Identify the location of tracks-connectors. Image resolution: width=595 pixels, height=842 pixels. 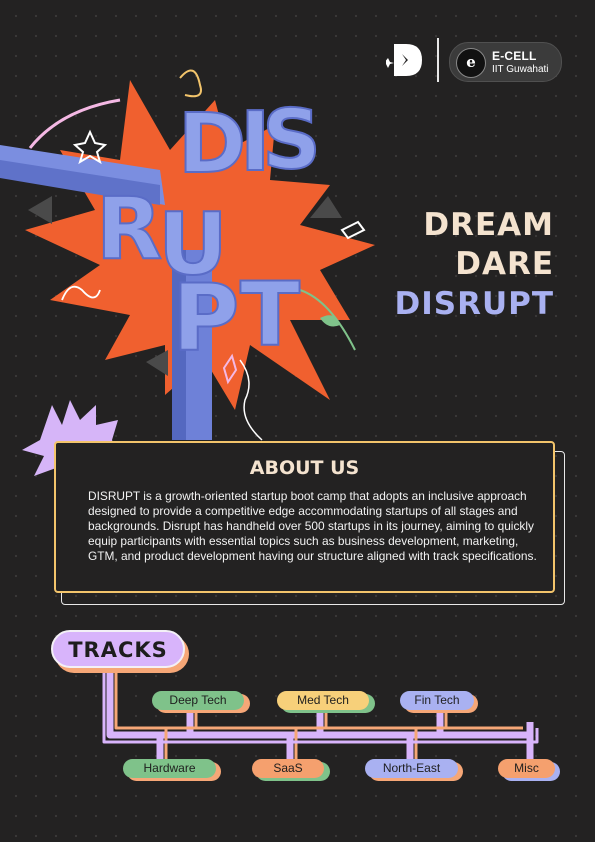
(320, 716).